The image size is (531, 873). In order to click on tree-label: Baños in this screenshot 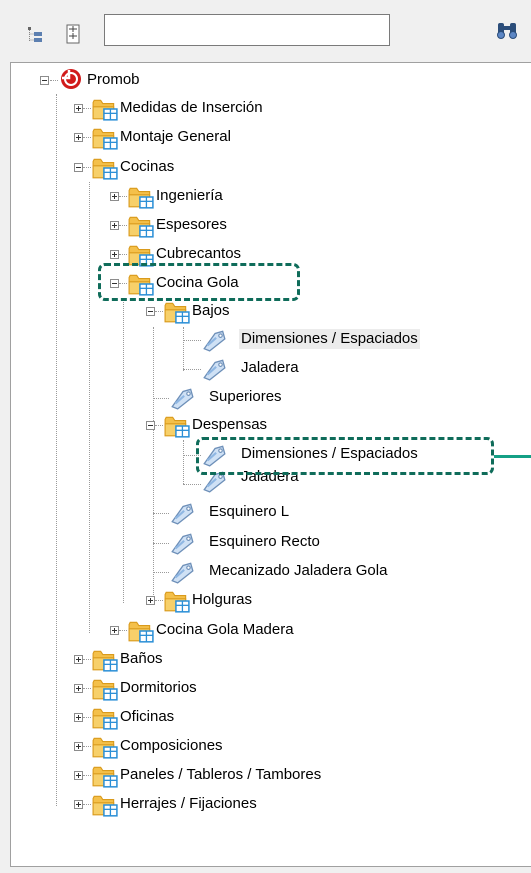, I will do `click(141, 658)`.